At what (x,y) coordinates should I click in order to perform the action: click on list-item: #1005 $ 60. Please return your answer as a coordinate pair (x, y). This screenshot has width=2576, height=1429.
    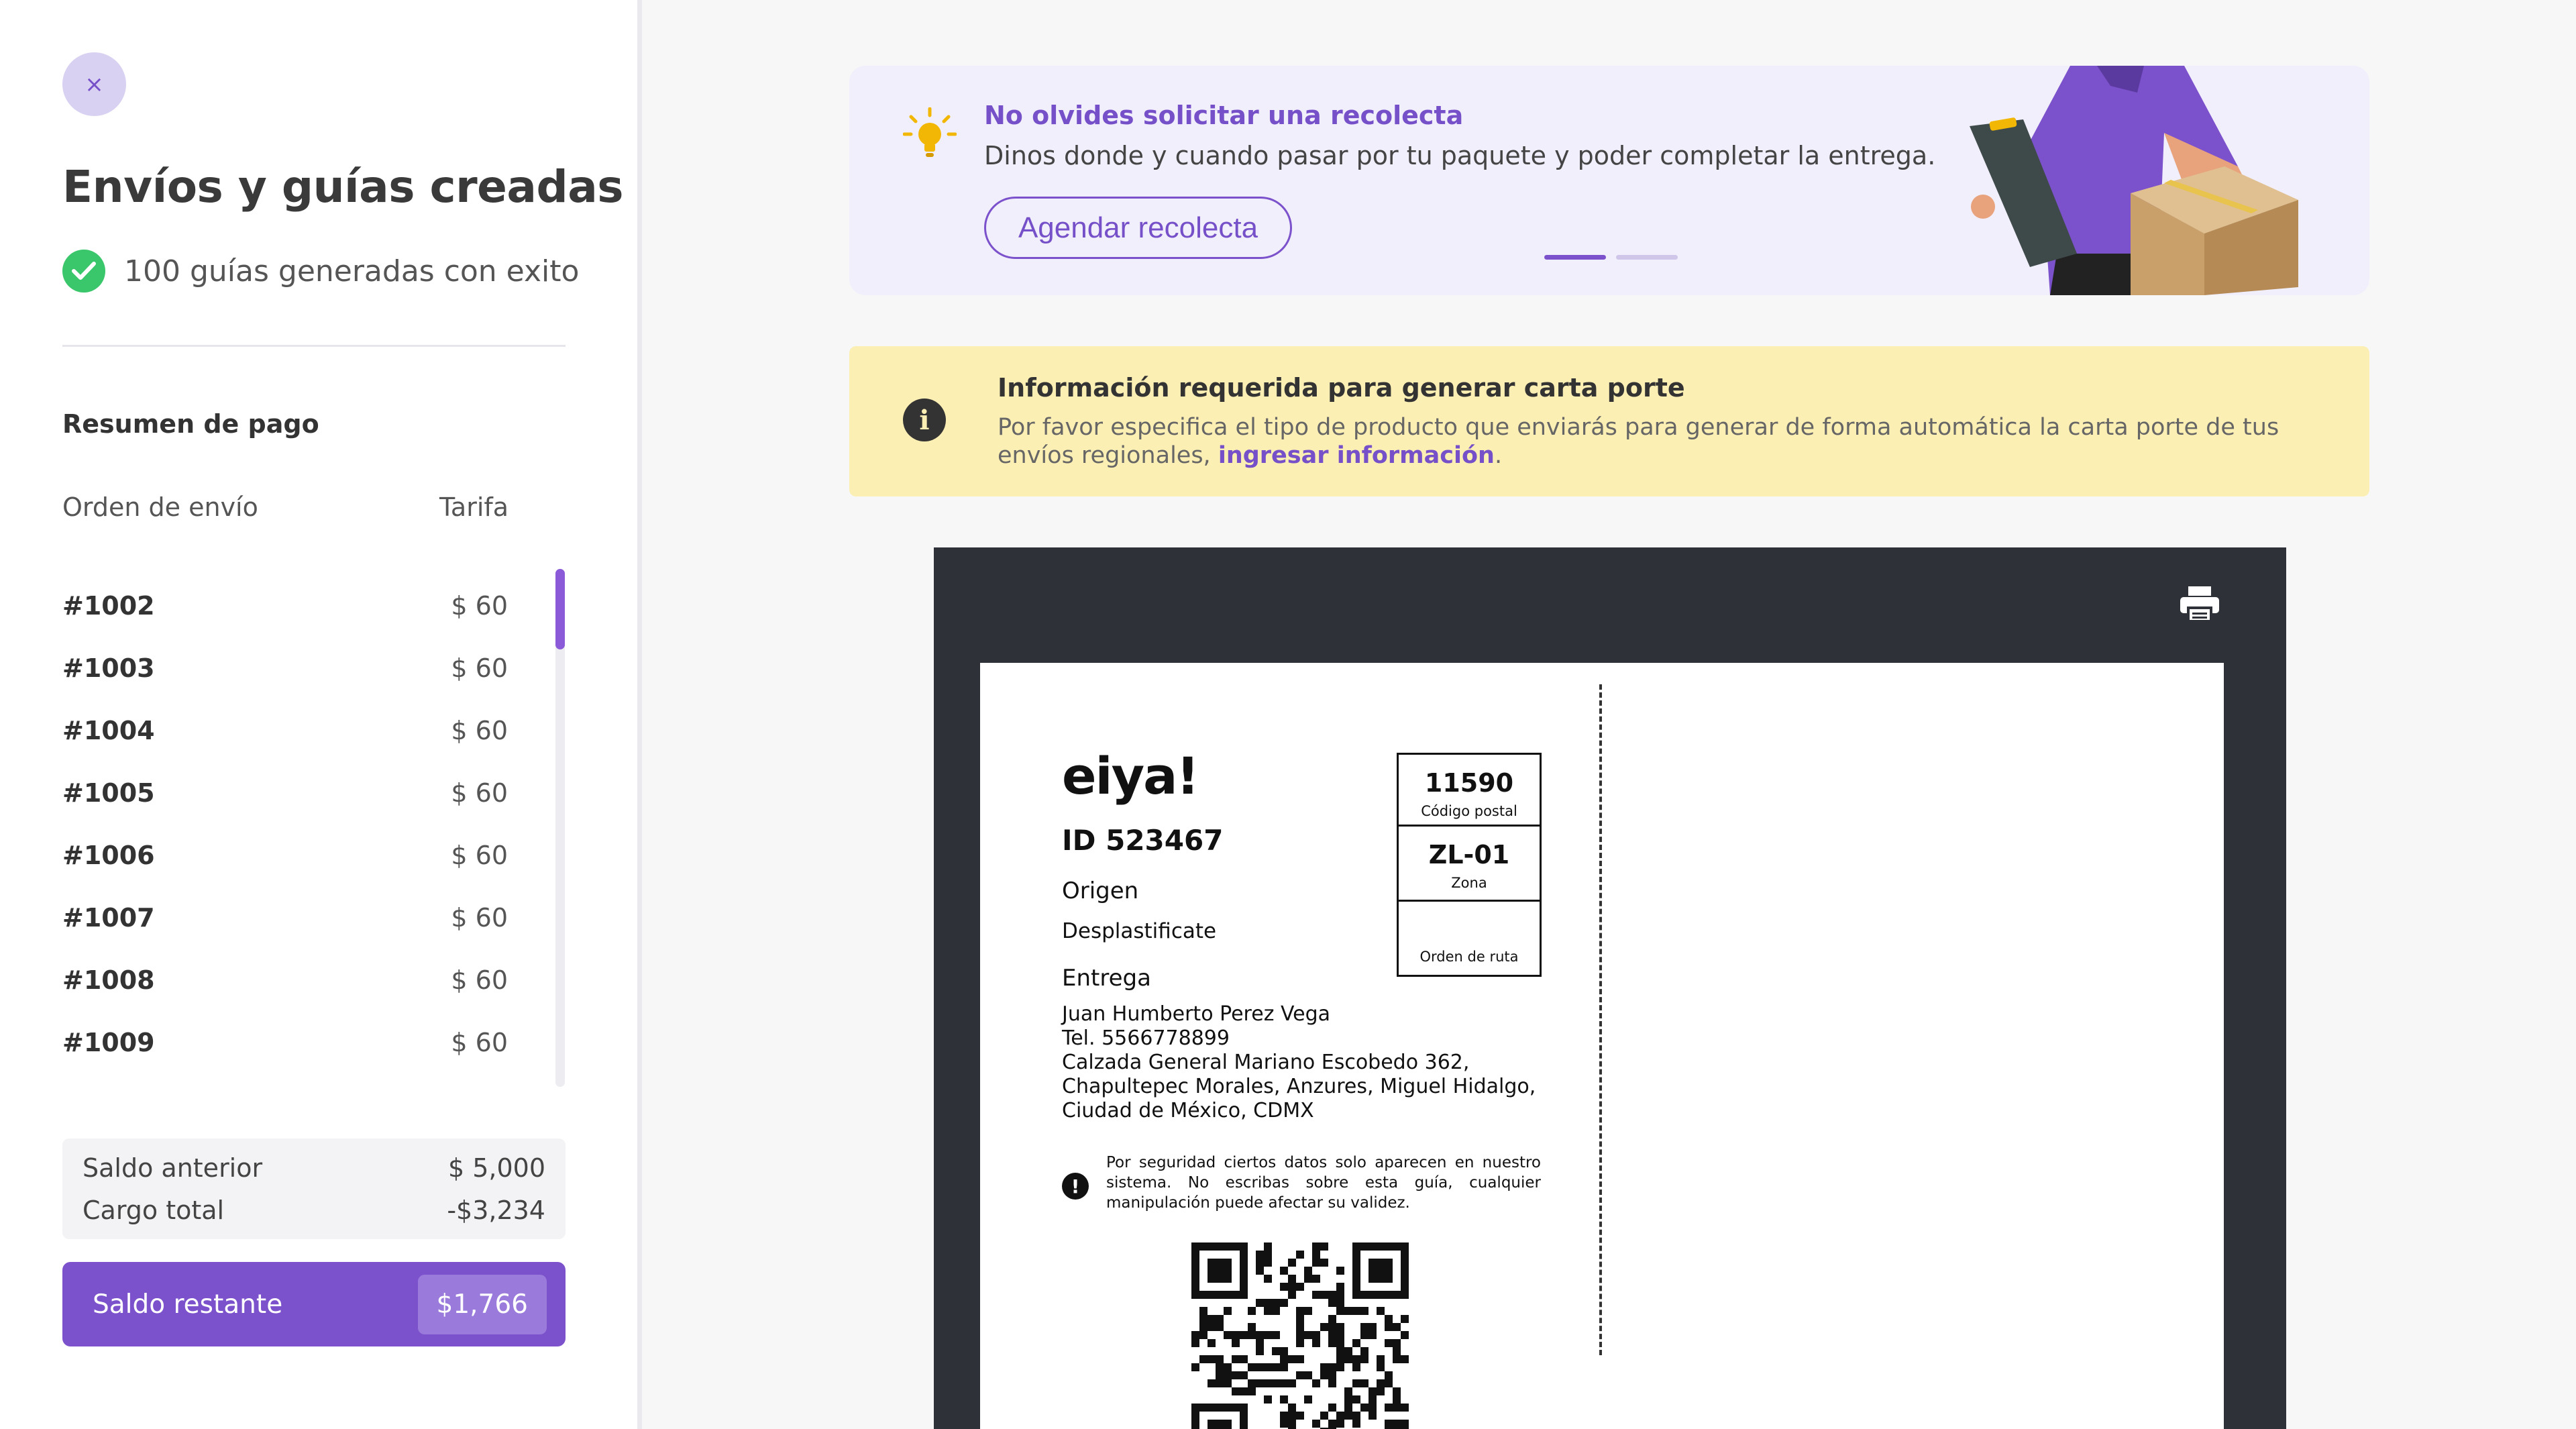
    Looking at the image, I should click on (285, 792).